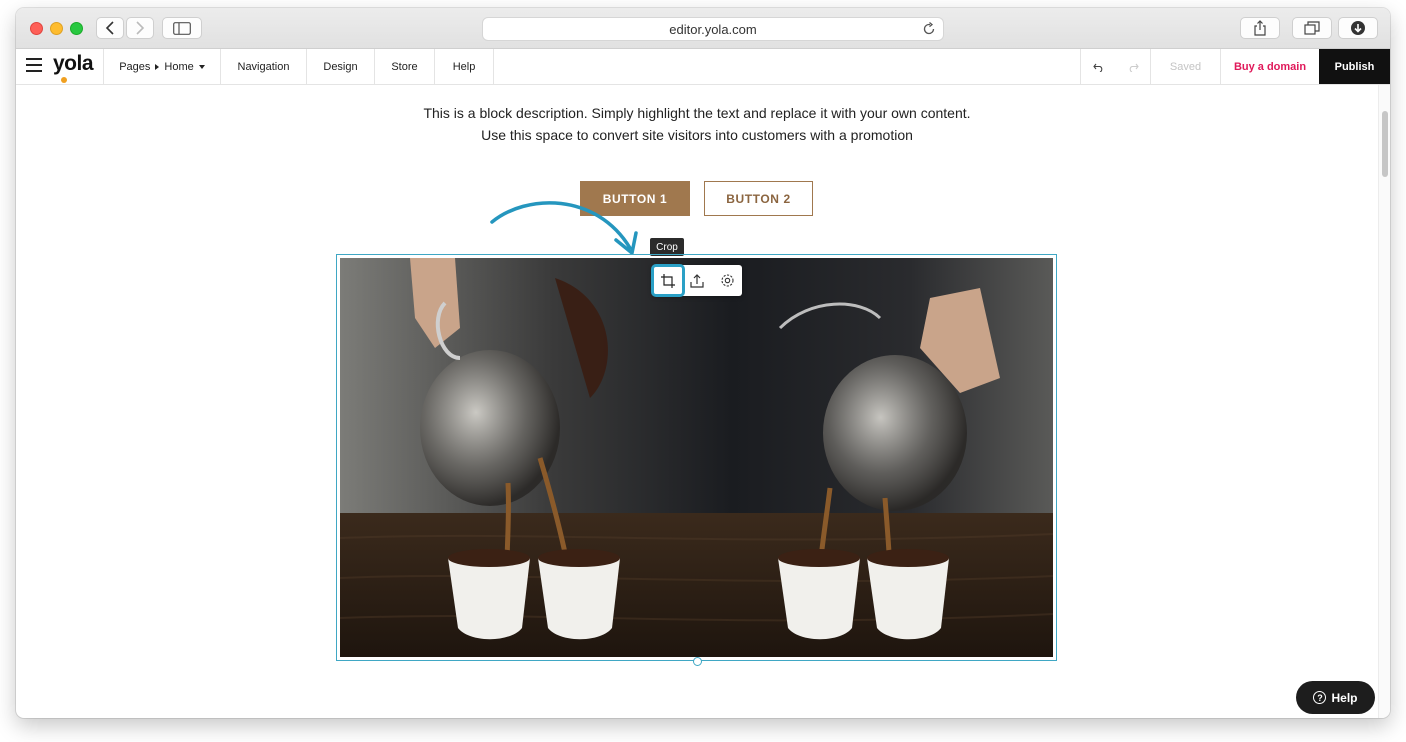  I want to click on tabs-overview-button, so click(1312, 28).